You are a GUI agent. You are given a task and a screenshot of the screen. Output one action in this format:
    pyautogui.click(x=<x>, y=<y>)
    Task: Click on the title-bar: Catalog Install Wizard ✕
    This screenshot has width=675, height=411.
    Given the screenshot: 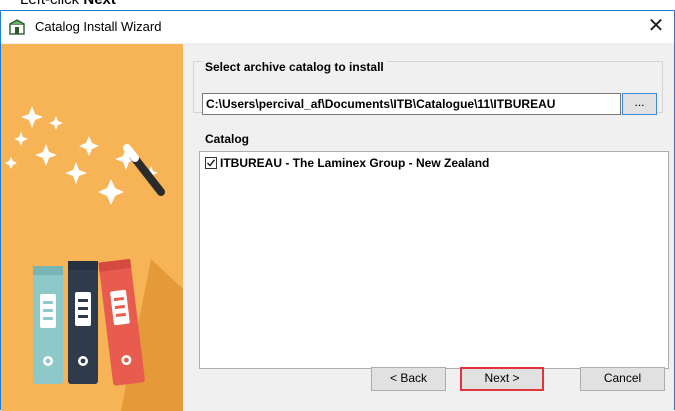 What is the action you would take?
    pyautogui.click(x=337, y=27)
    